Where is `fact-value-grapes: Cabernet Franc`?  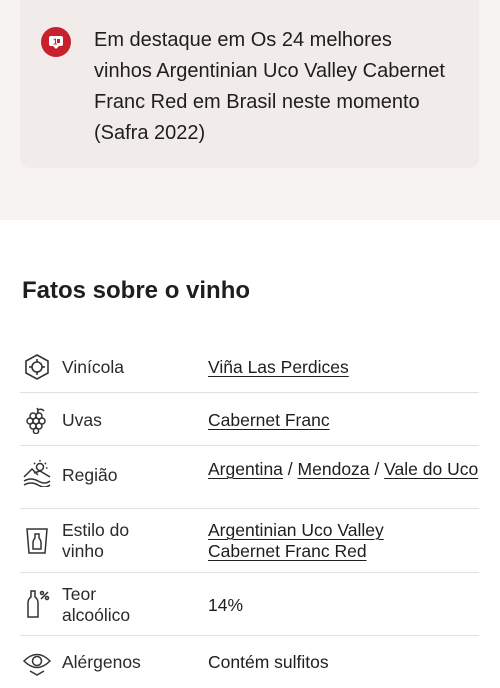
fact-value-grapes: Cabernet Franc is located at coordinates (343, 420).